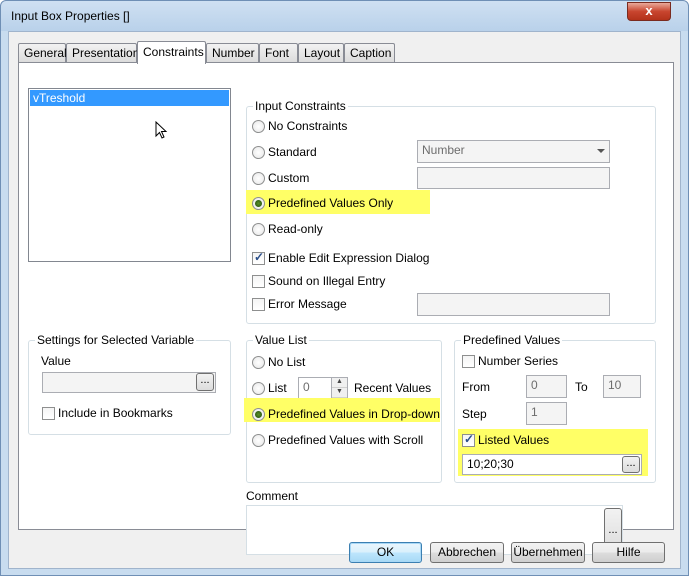 The width and height of the screenshot is (689, 576). Describe the element at coordinates (513, 178) in the screenshot. I see `custom-field` at that location.